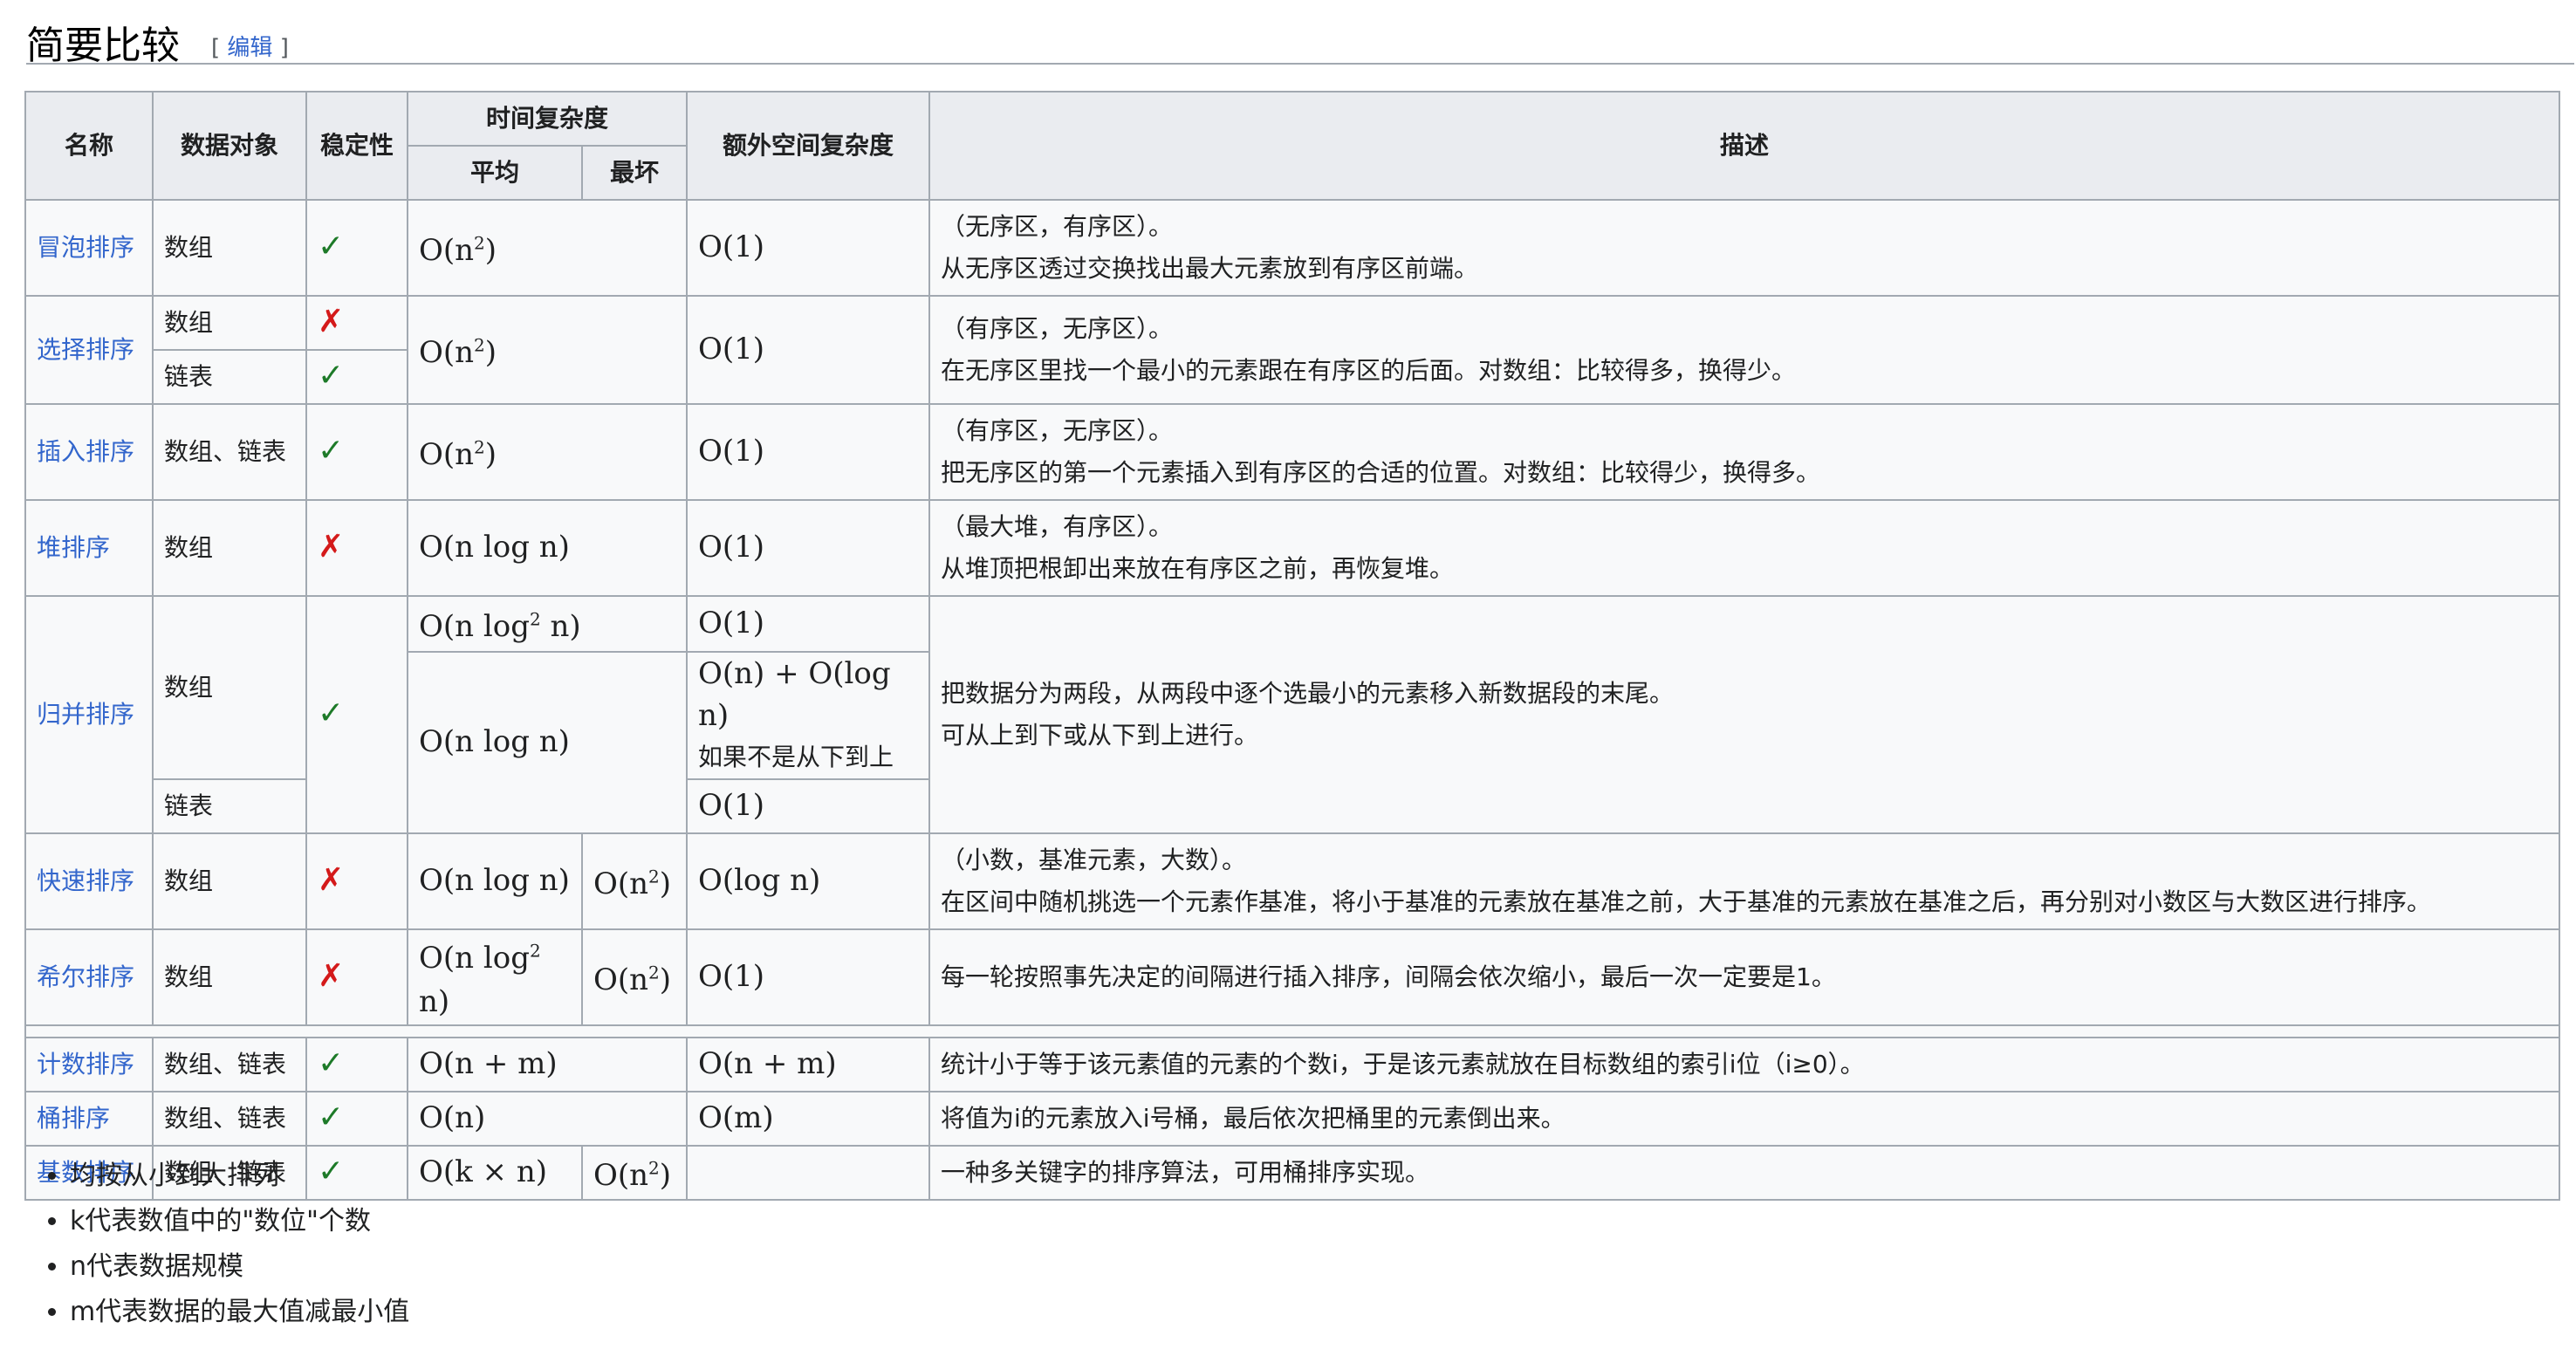 This screenshot has height=1363, width=2576. I want to click on algorithm-link: 希尔排序, so click(89, 977).